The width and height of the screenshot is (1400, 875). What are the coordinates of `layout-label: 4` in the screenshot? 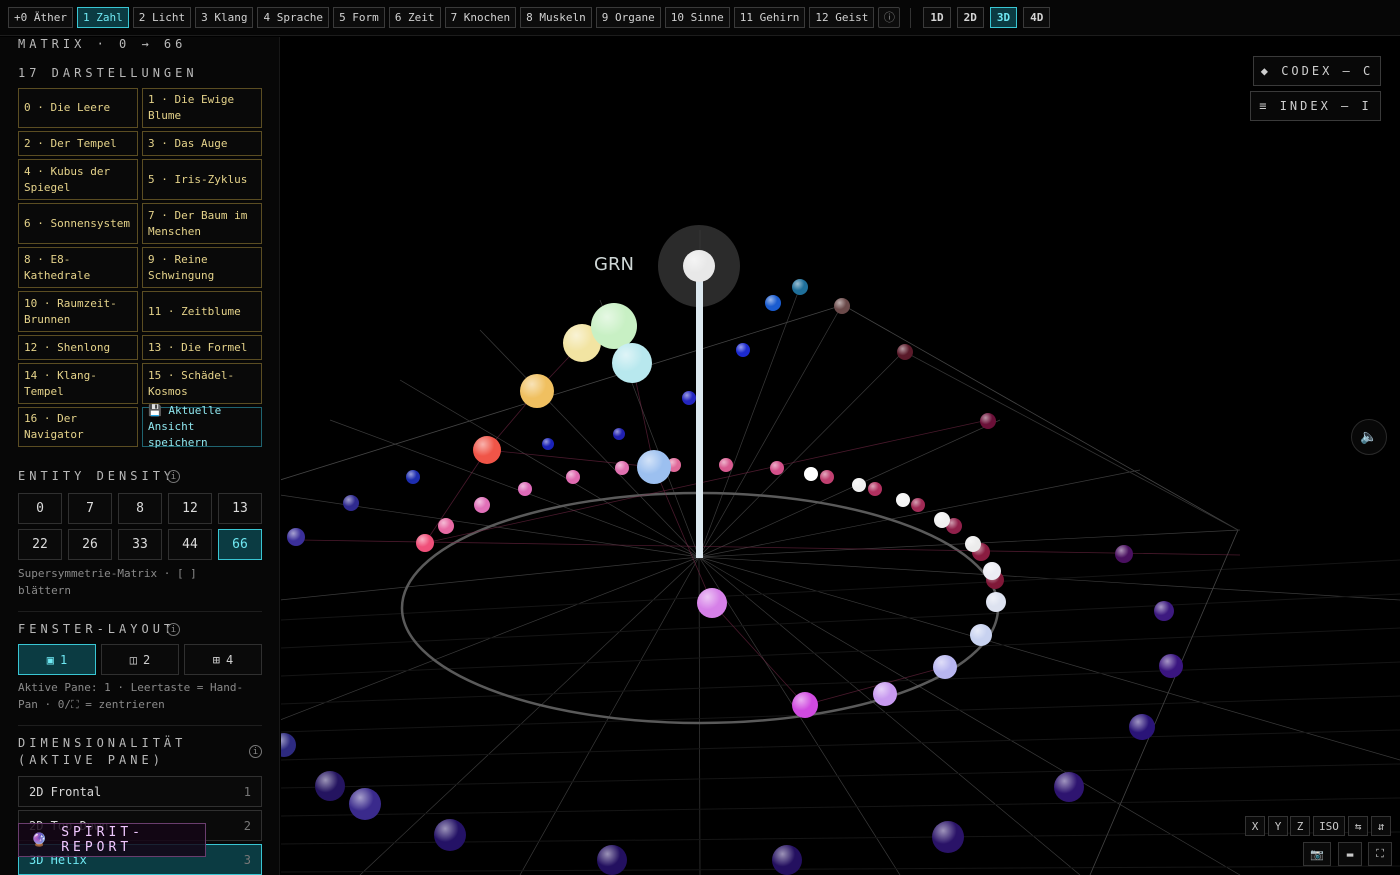 It's located at (230, 659).